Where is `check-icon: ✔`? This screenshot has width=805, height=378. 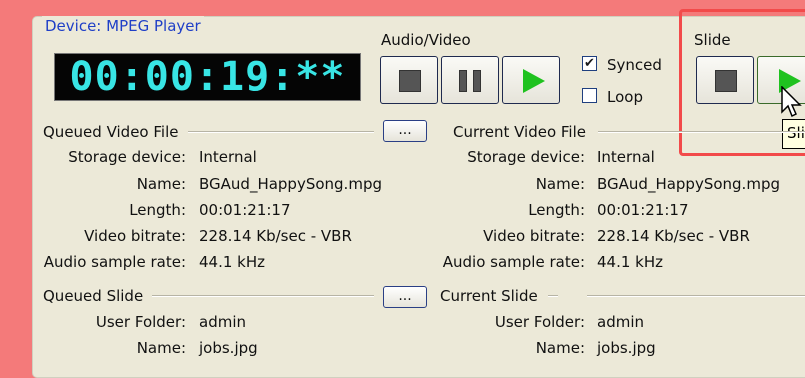 check-icon: ✔ is located at coordinates (589, 63).